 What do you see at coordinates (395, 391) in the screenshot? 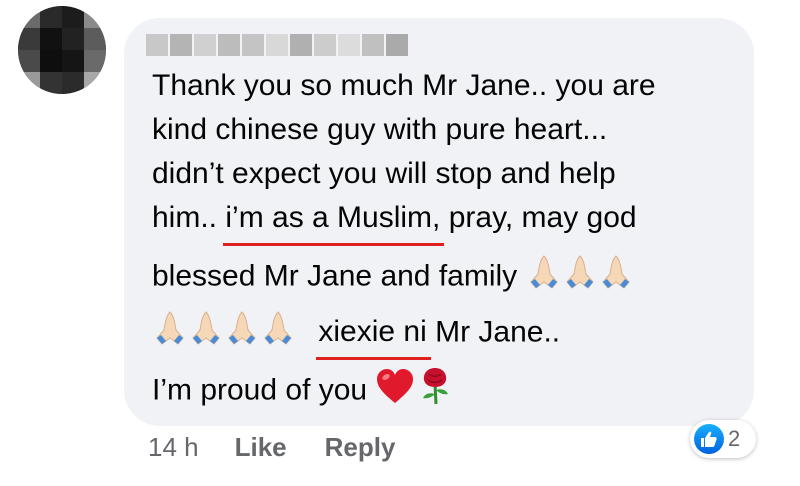
I see `red-heart-icon` at bounding box center [395, 391].